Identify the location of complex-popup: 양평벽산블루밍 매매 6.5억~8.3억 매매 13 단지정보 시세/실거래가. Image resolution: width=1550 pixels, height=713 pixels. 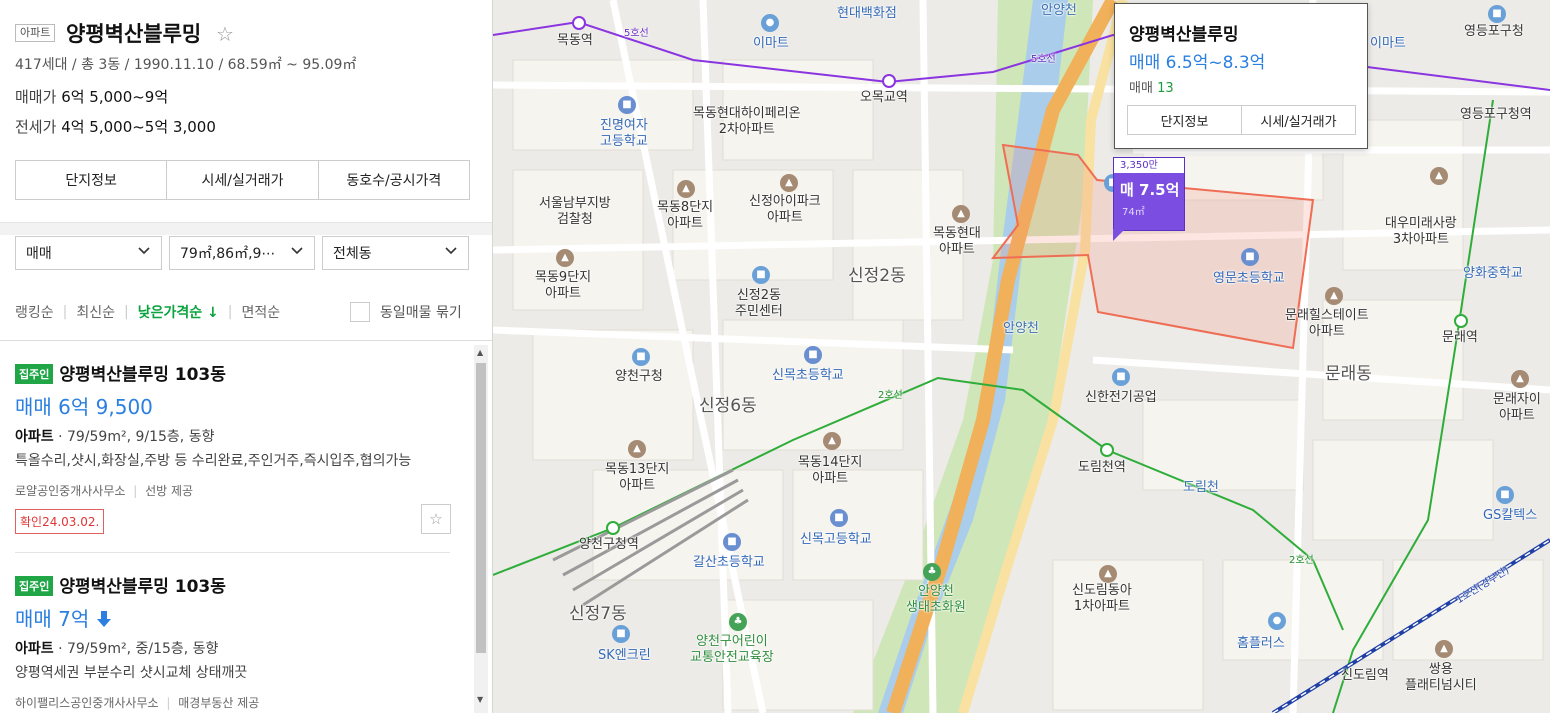
(1241, 76).